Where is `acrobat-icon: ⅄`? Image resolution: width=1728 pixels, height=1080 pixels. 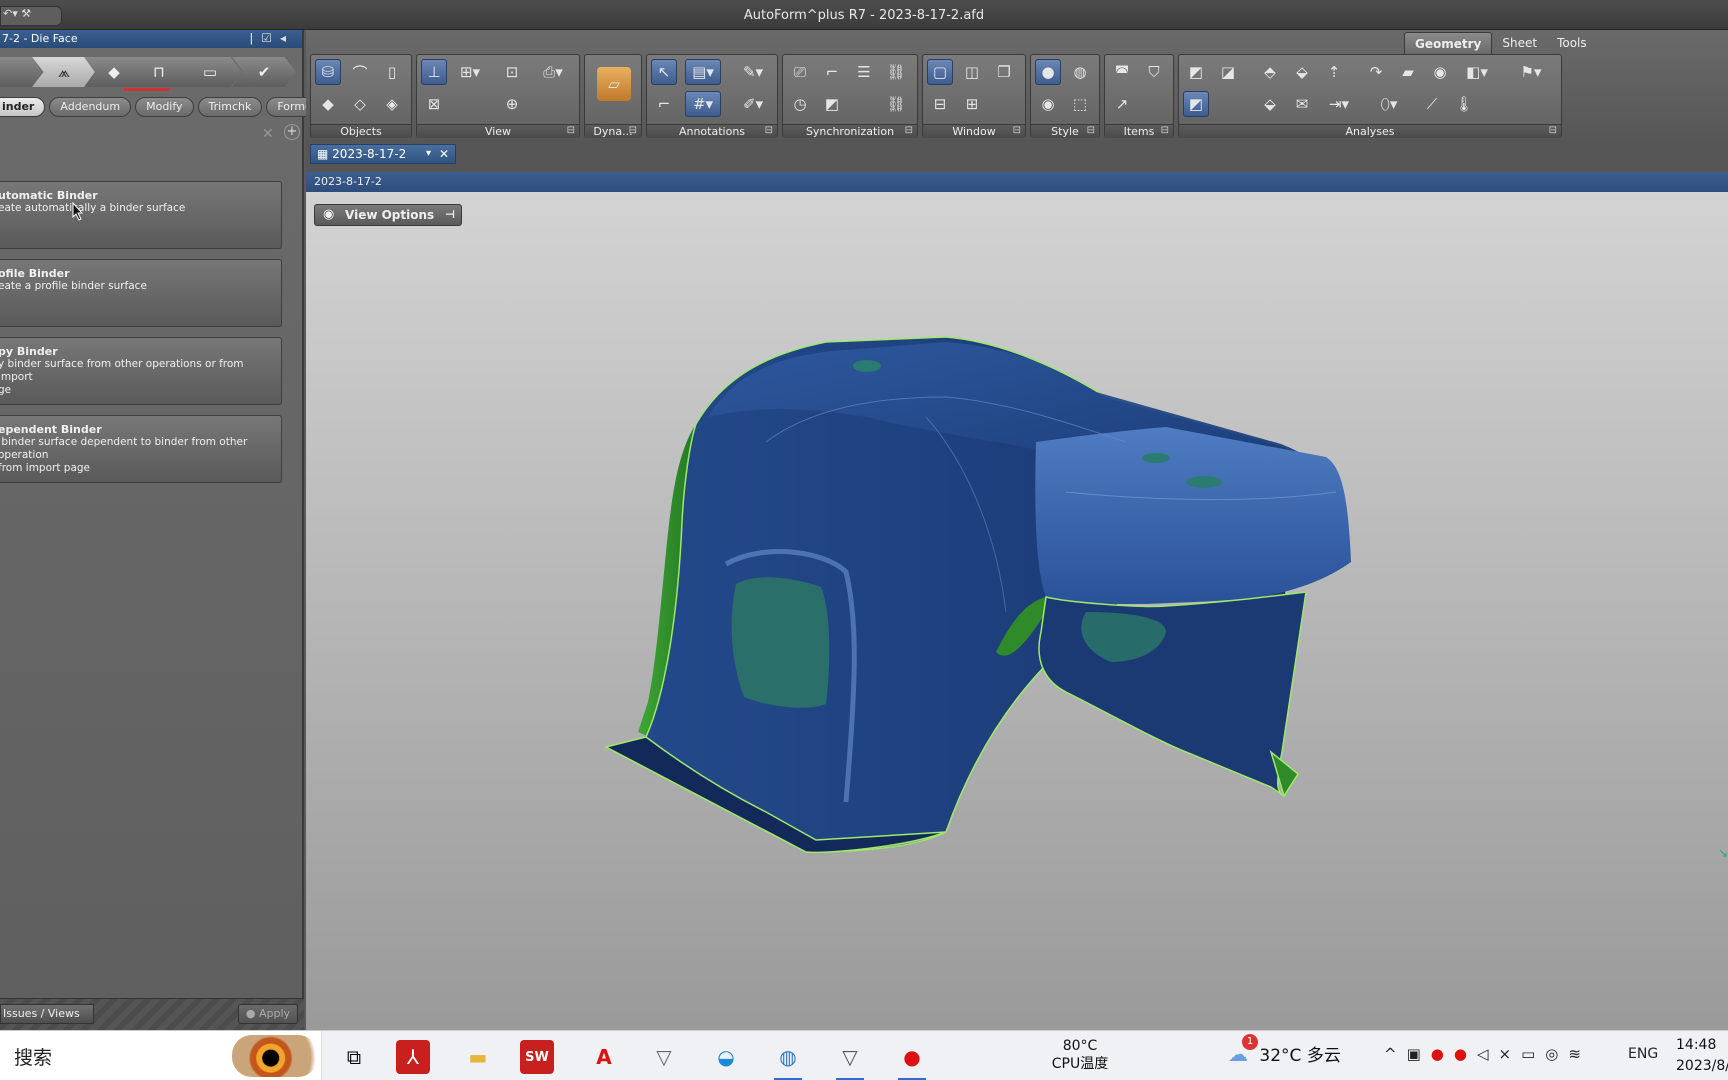
acrobat-icon: ⅄ is located at coordinates (413, 1057).